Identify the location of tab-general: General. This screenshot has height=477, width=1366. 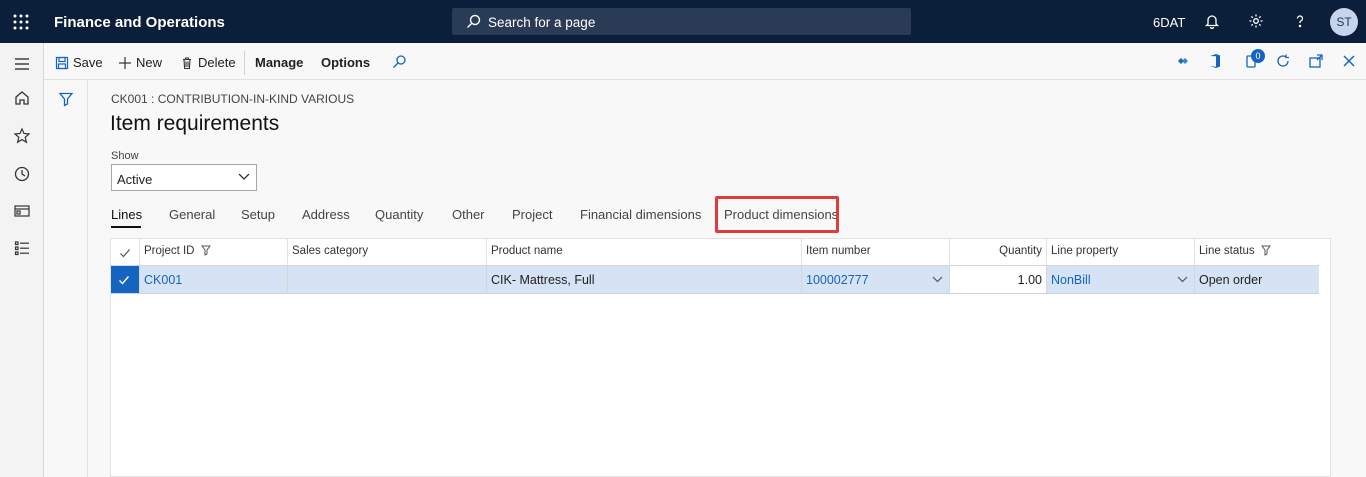
(192, 214).